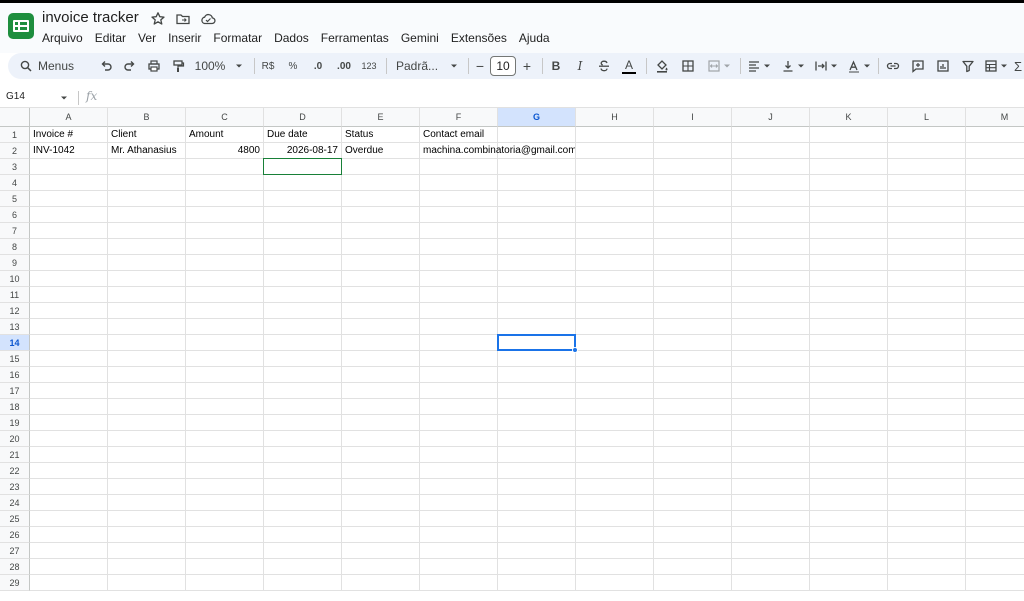 This screenshot has width=1024, height=601. Describe the element at coordinates (303, 503) in the screenshot. I see `cell-d24` at that location.